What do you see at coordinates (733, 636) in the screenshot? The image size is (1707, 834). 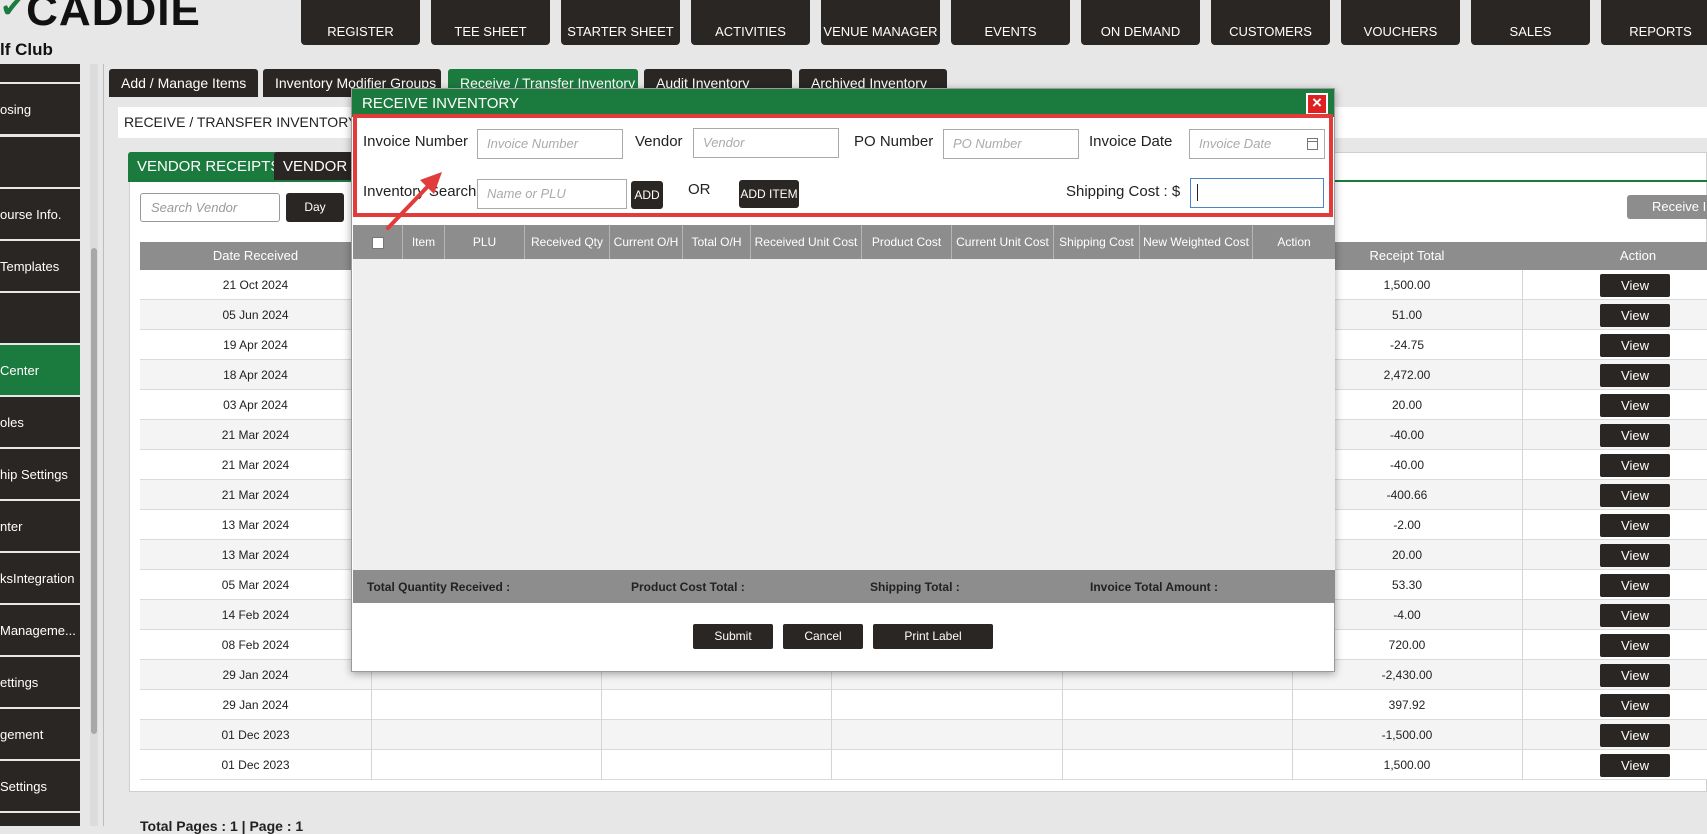 I see `submit-button: Submit` at bounding box center [733, 636].